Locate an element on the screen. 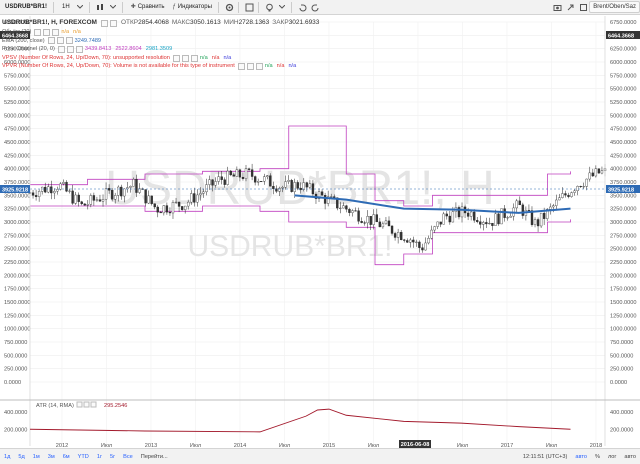  alert-bulb-icon is located at coordinates (269, 7).